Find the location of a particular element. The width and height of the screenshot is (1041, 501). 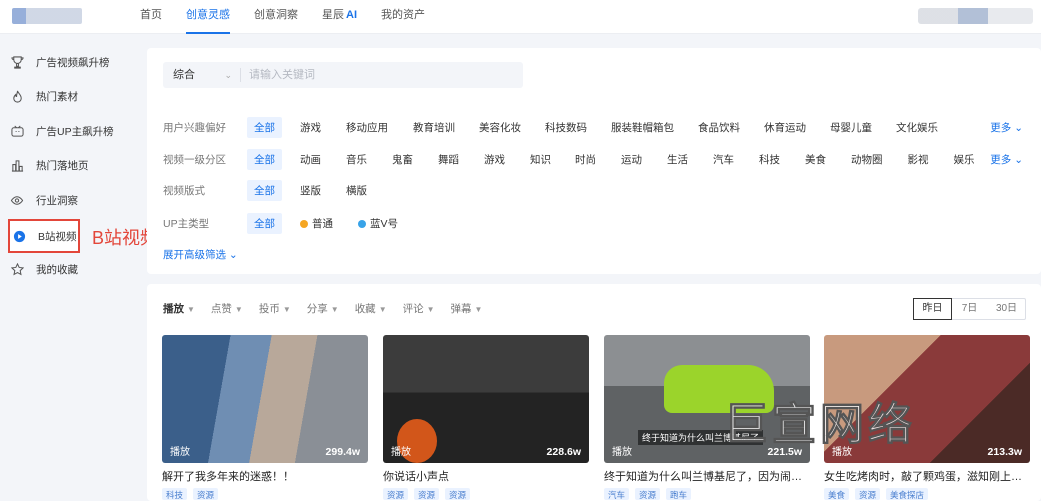

video-thumbnail: 播放 299.4w is located at coordinates (265, 399).